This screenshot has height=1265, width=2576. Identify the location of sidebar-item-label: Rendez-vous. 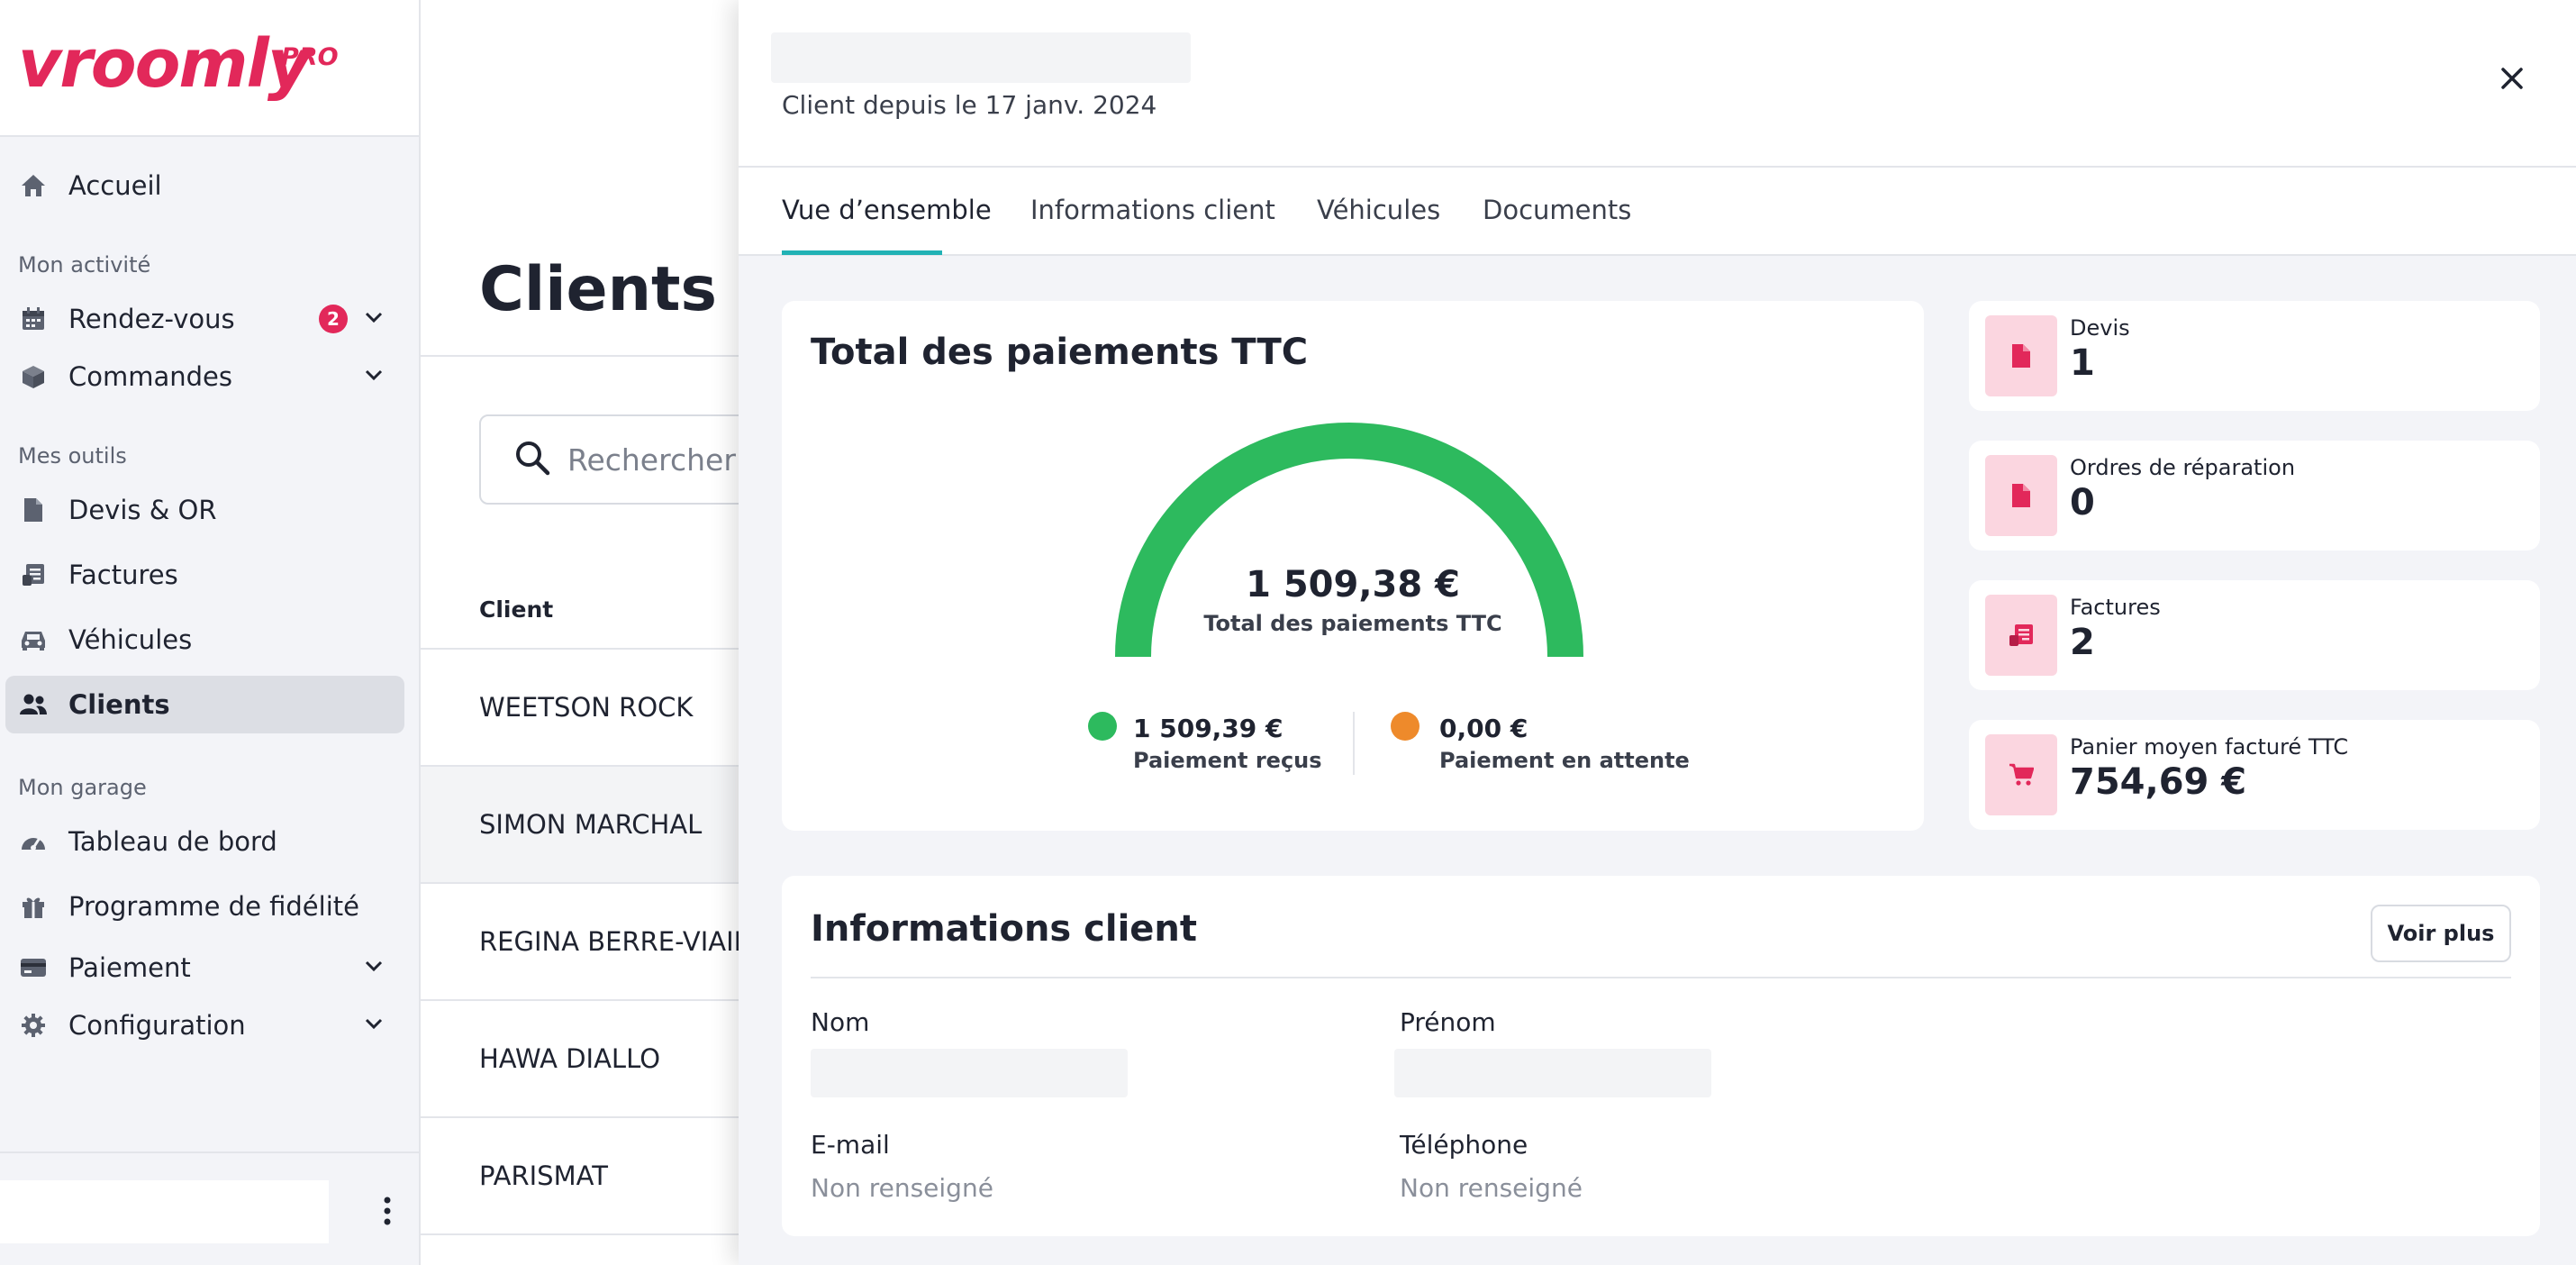
(151, 319).